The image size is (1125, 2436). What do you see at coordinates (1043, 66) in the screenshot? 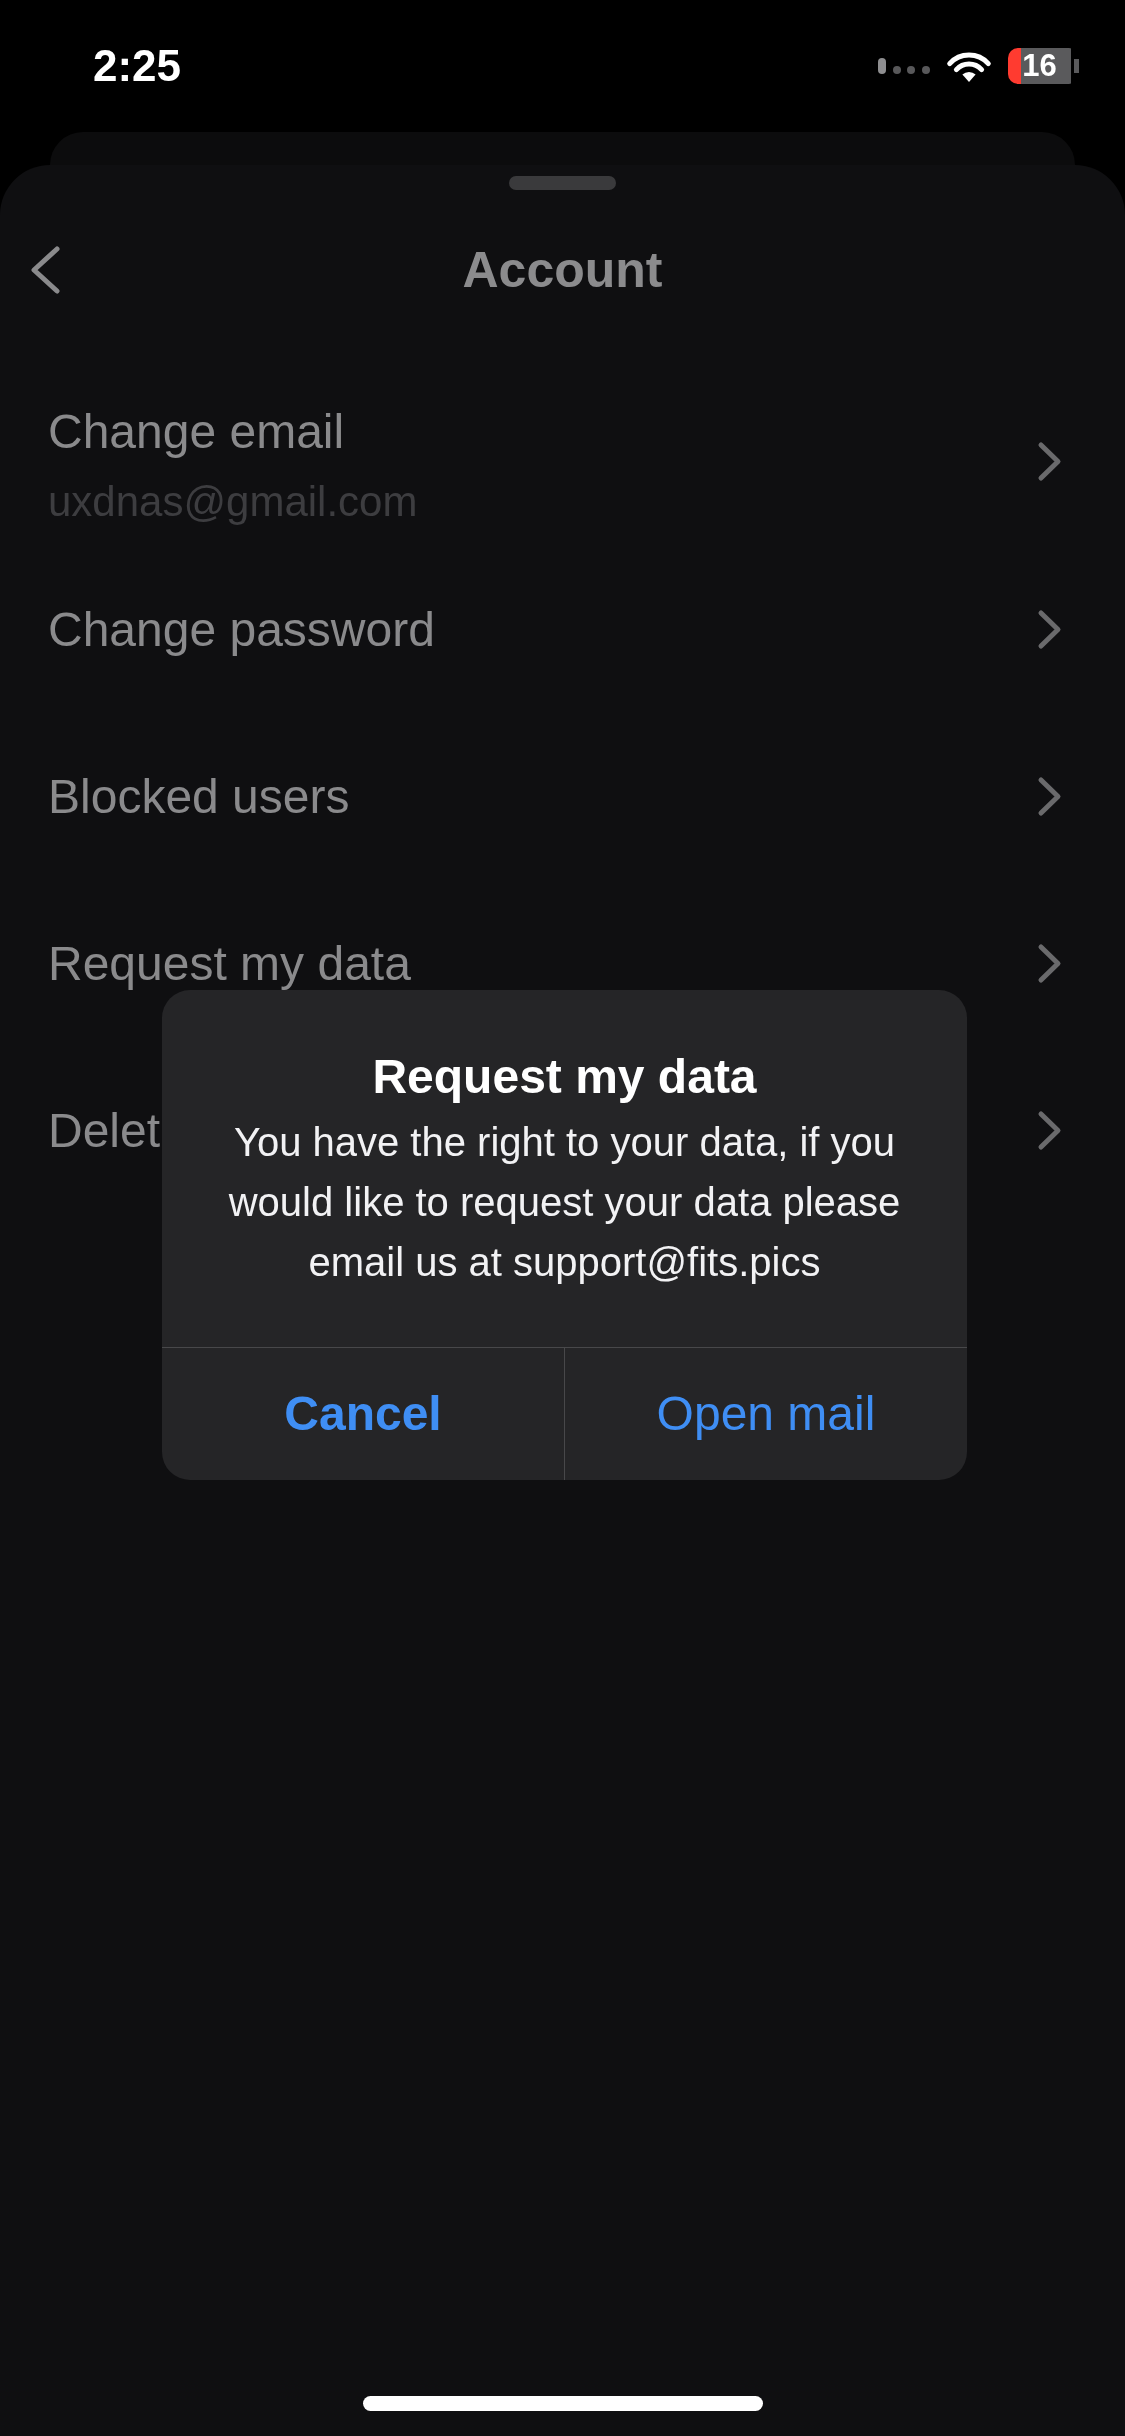
I see `battery-indicator: 16` at bounding box center [1043, 66].